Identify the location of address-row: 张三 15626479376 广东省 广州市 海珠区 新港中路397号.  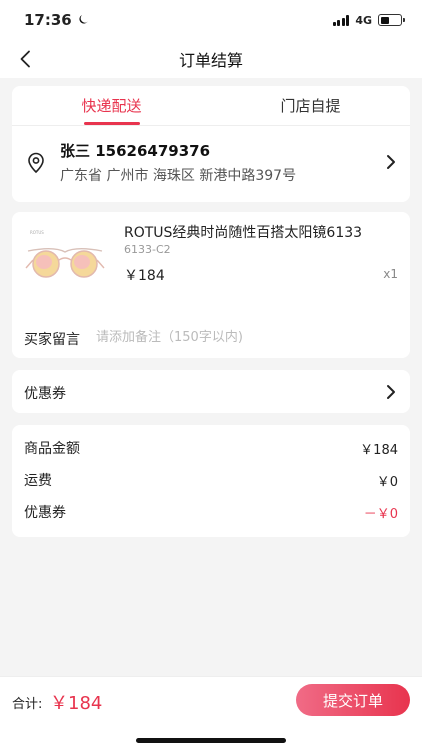
(211, 163).